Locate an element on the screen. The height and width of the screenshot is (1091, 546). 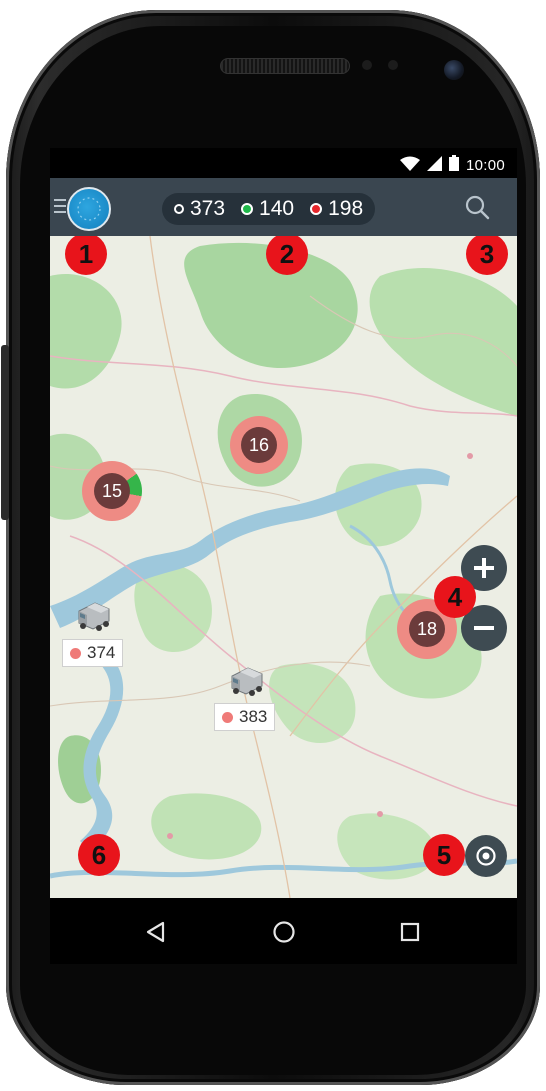
status-icons: 10:00 is located at coordinates (452, 165).